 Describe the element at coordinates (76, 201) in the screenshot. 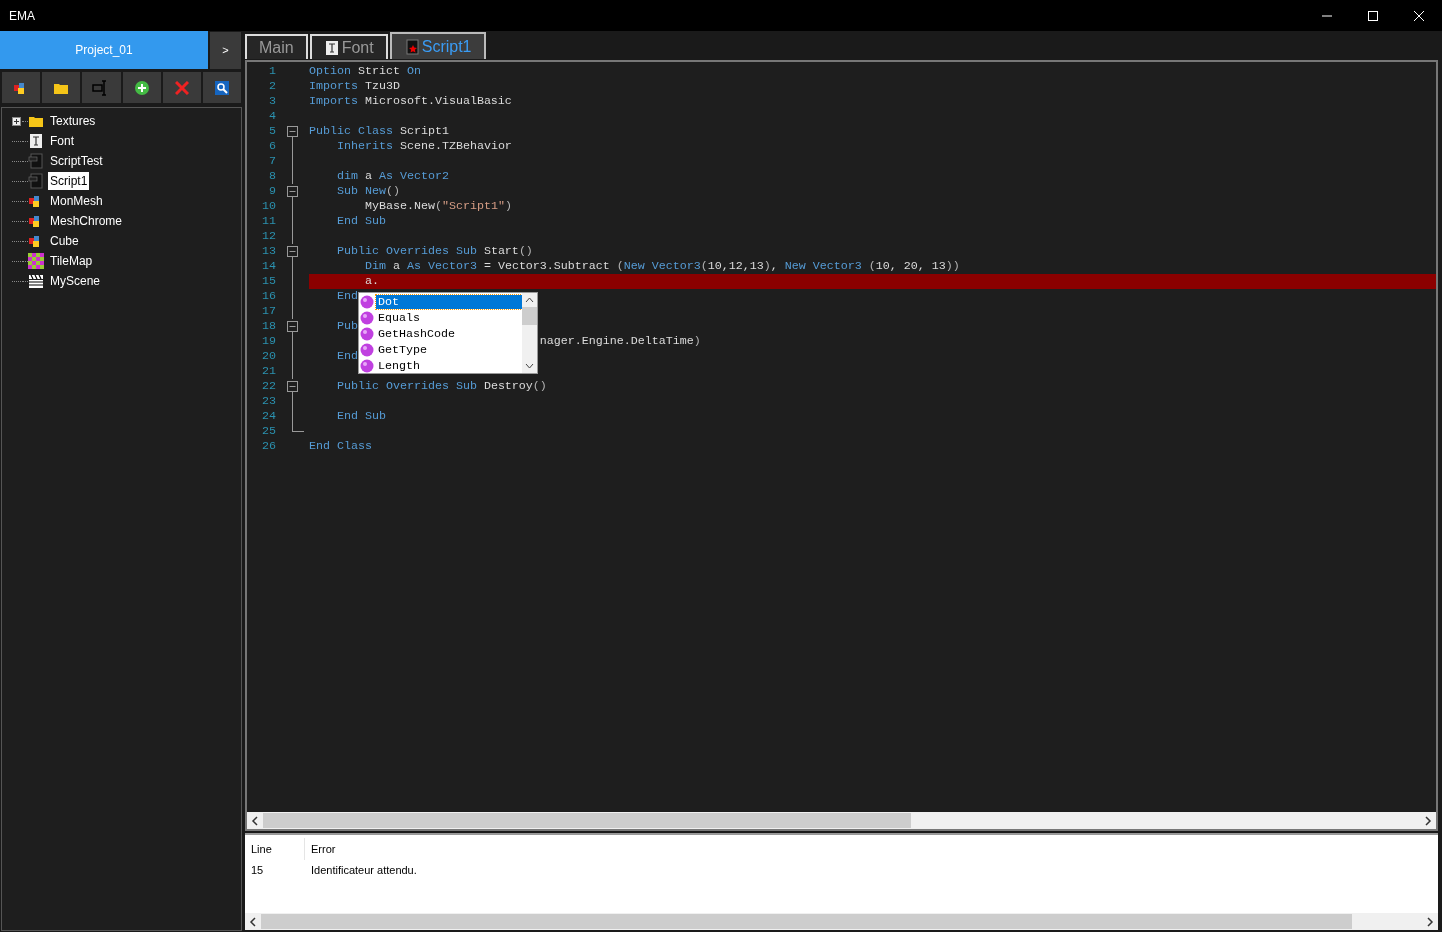

I see `tree-item: MonMesh` at that location.